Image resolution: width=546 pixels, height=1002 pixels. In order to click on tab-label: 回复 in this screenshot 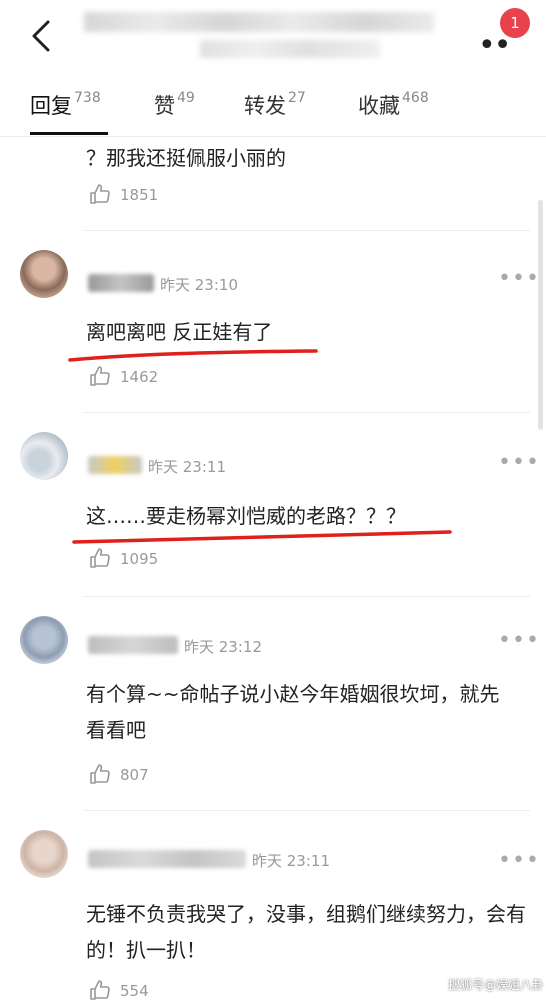, I will do `click(51, 106)`.